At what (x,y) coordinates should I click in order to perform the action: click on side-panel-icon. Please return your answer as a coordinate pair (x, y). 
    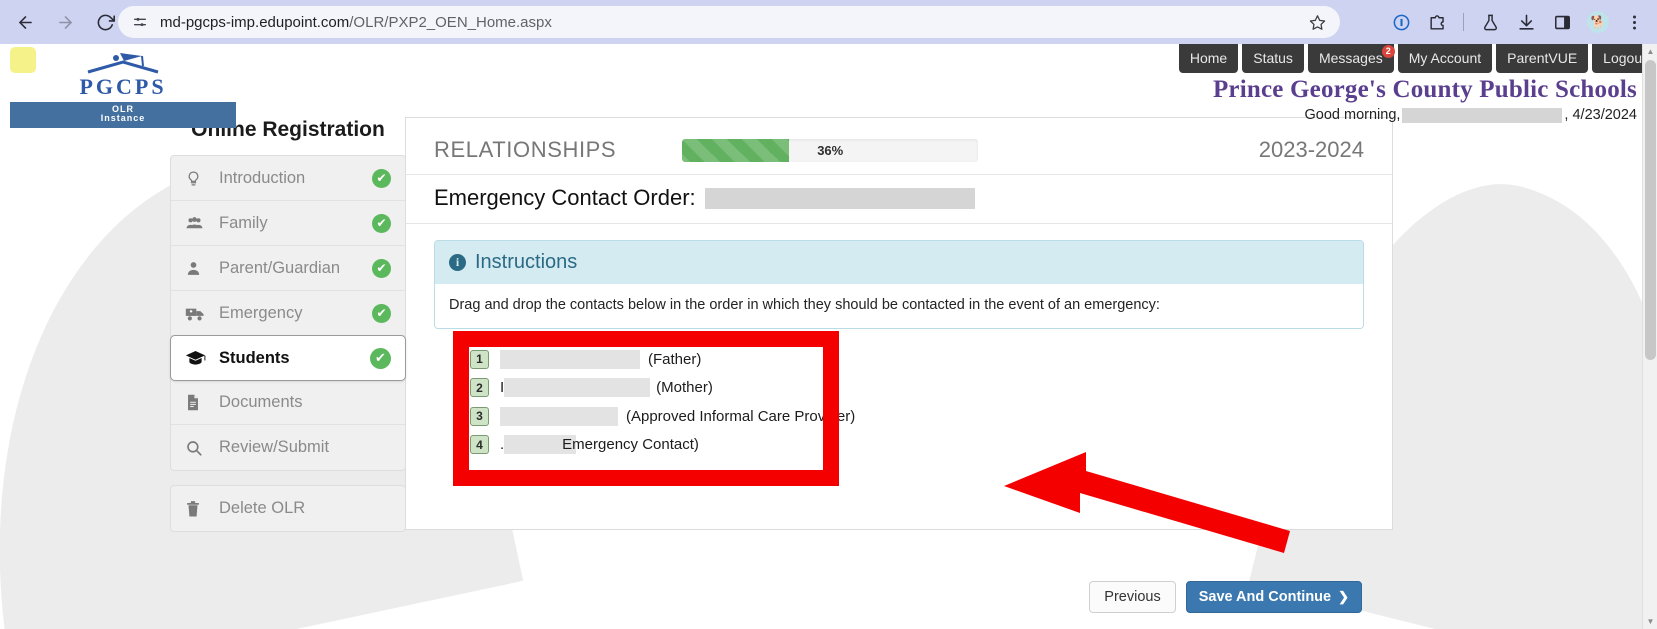
    Looking at the image, I should click on (1562, 22).